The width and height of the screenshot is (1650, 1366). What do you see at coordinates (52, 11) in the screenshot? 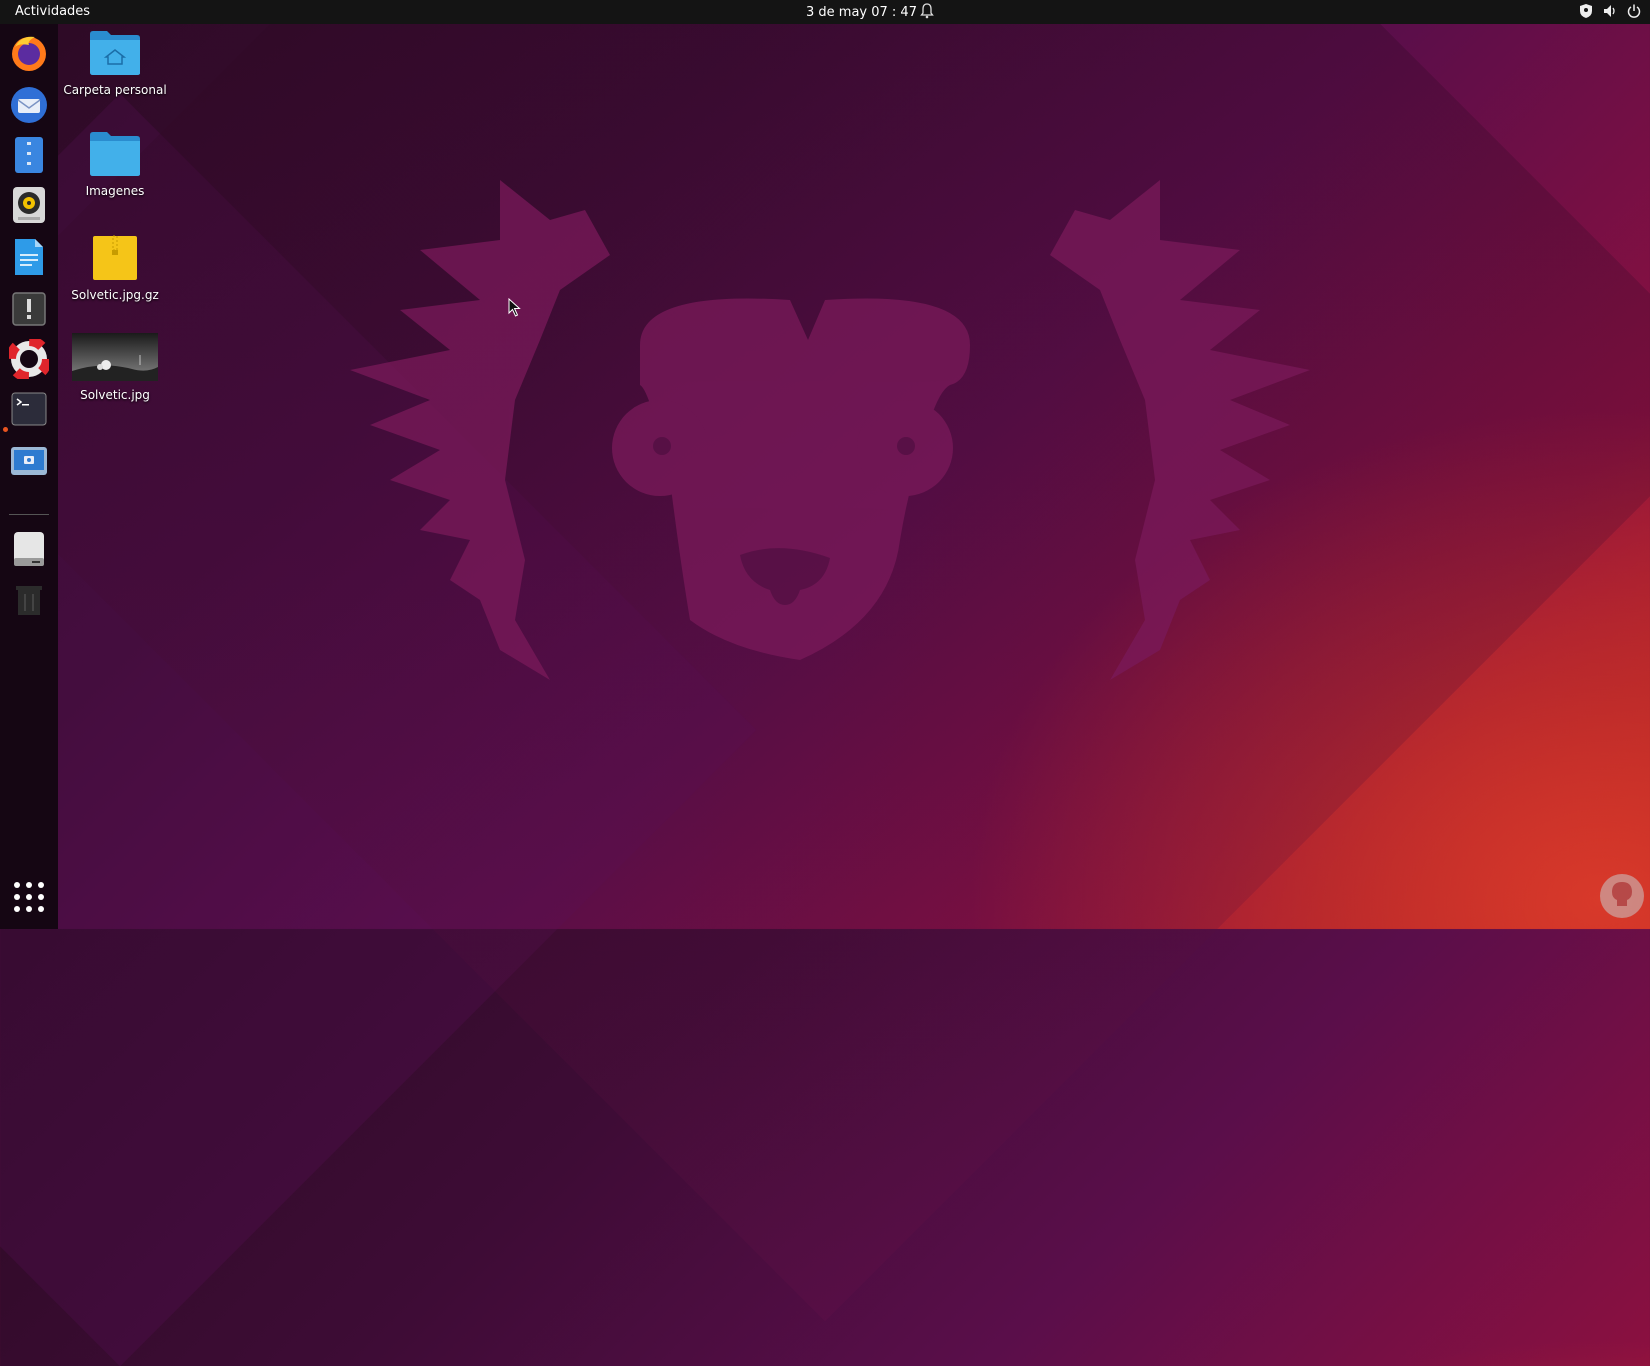
I see `activities-button: Actividades` at bounding box center [52, 11].